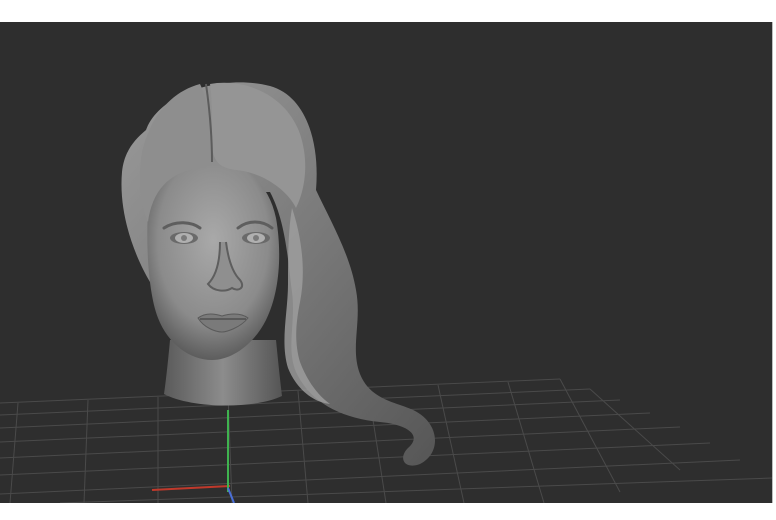  I want to click on z-axis-line, so click(231, 495).